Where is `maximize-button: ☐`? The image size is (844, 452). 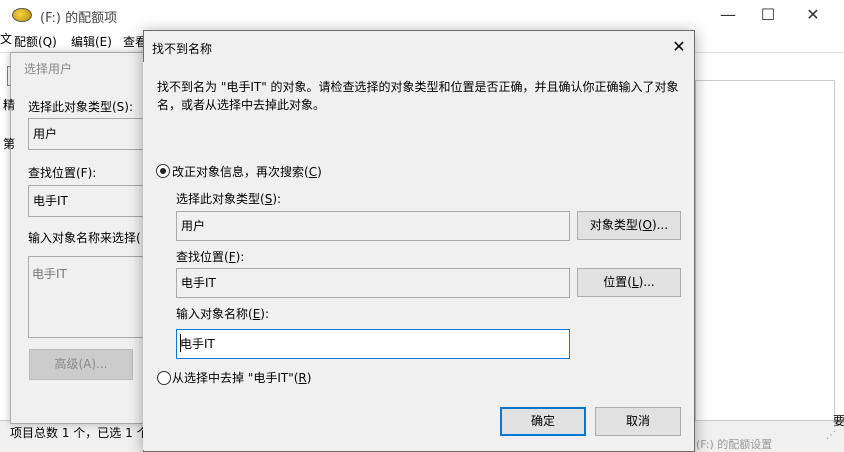
maximize-button: ☐ is located at coordinates (768, 15).